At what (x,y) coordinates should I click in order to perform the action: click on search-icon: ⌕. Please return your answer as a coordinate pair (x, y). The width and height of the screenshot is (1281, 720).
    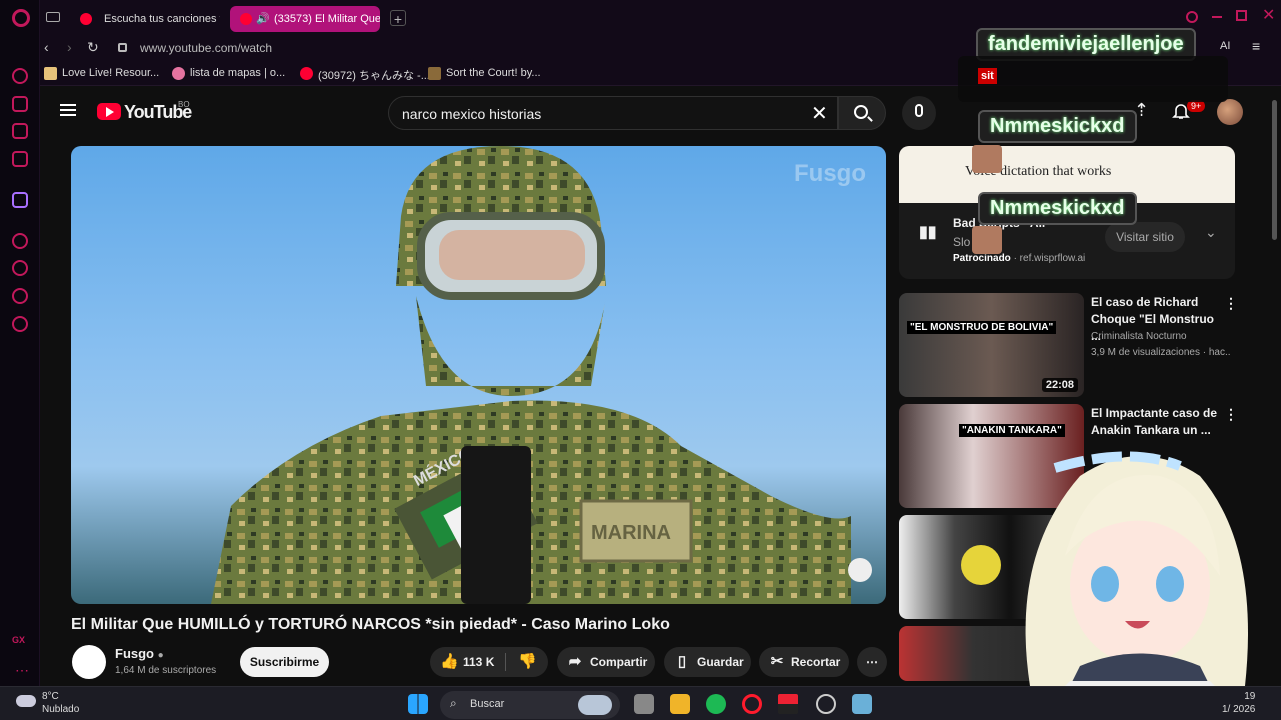
    Looking at the image, I should click on (453, 703).